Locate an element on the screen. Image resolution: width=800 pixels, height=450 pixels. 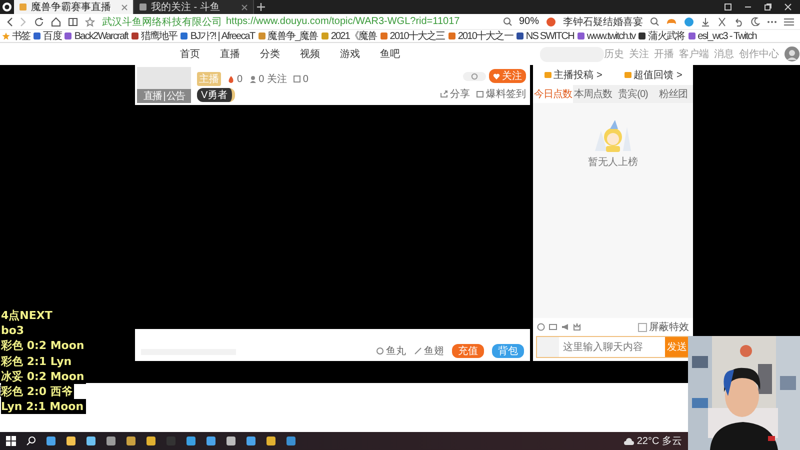
image-icon is located at coordinates (553, 327).